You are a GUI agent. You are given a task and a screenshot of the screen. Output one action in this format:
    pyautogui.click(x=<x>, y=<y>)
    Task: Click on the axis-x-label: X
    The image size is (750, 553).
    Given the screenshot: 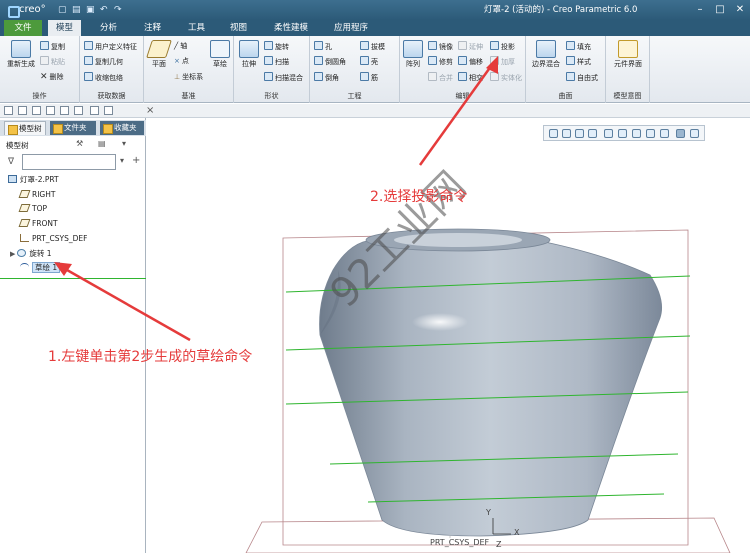 What is the action you would take?
    pyautogui.click(x=517, y=532)
    